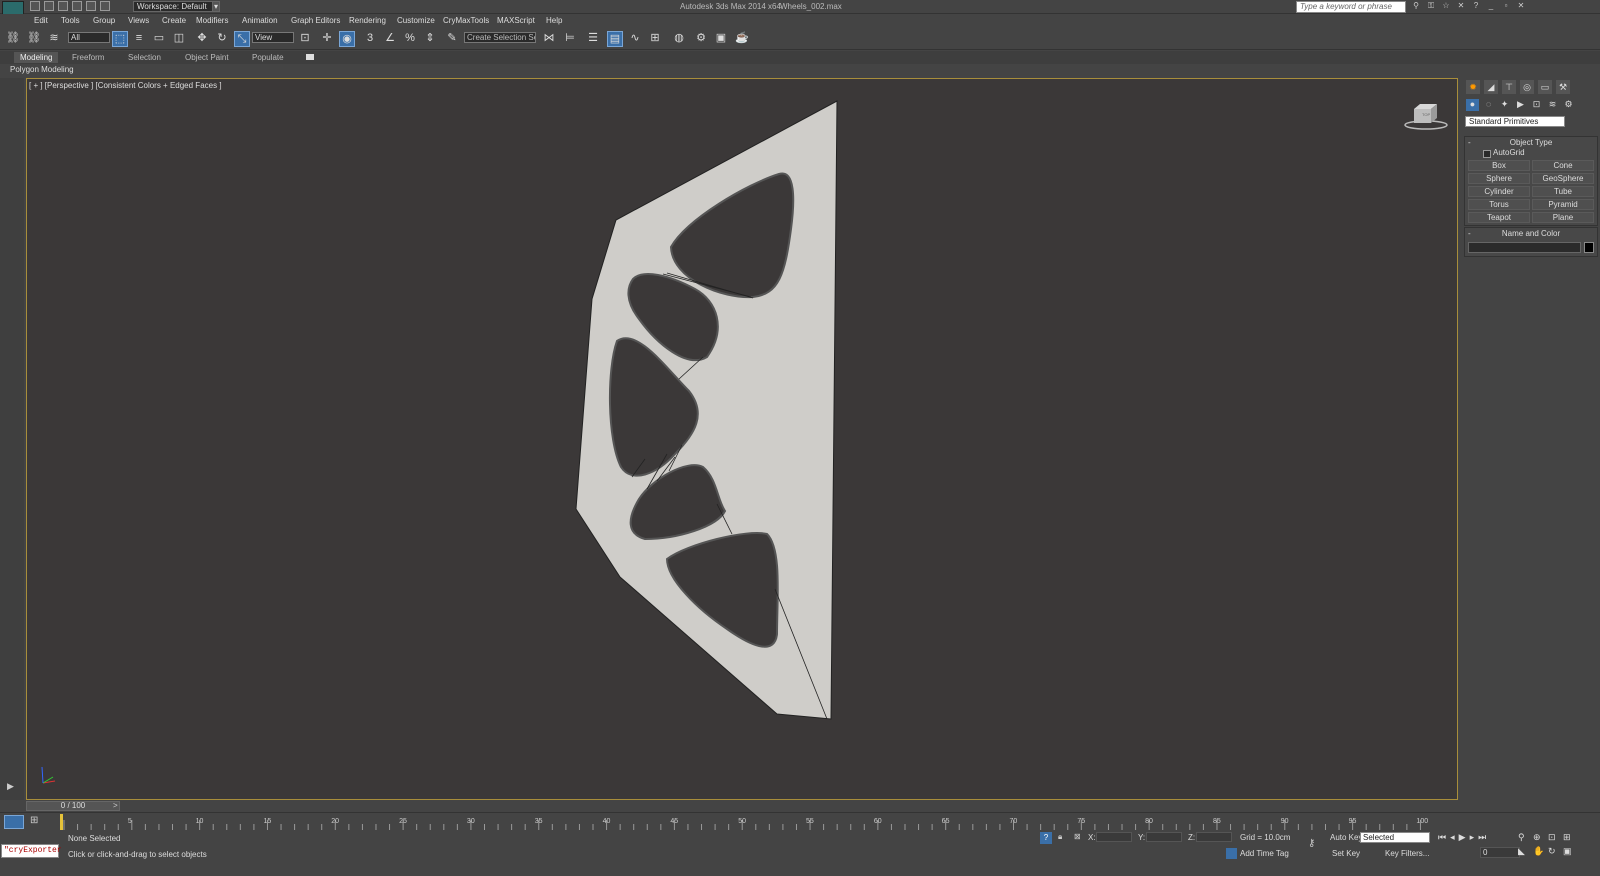 The width and height of the screenshot is (1600, 876). What do you see at coordinates (73, 806) in the screenshot?
I see `time-slider: 0 / 100` at bounding box center [73, 806].